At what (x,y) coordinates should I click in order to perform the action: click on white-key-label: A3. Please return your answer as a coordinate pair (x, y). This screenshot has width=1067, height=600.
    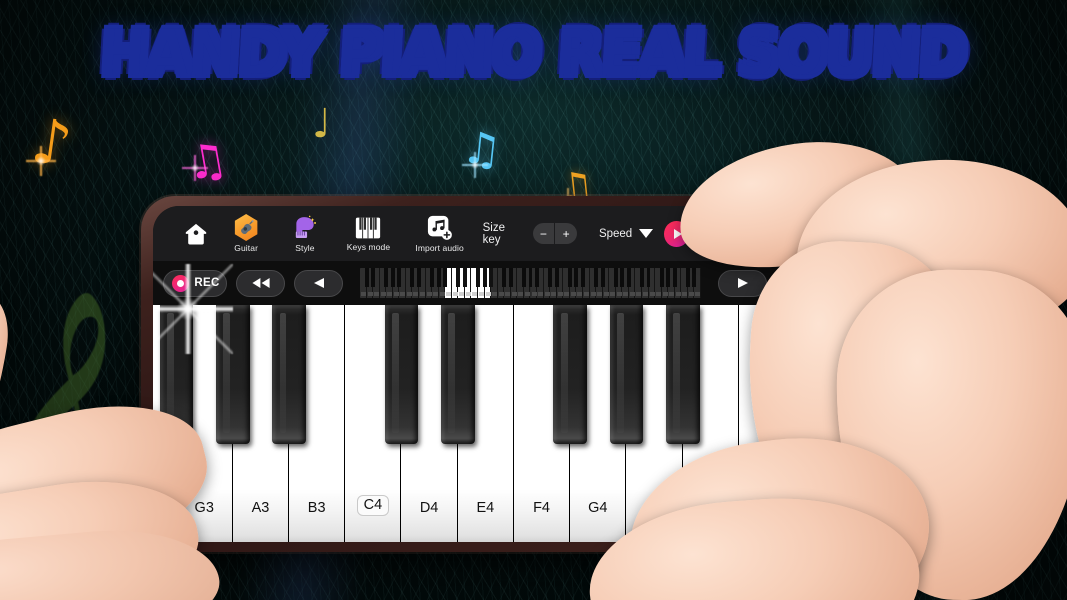
    Looking at the image, I should click on (260, 508).